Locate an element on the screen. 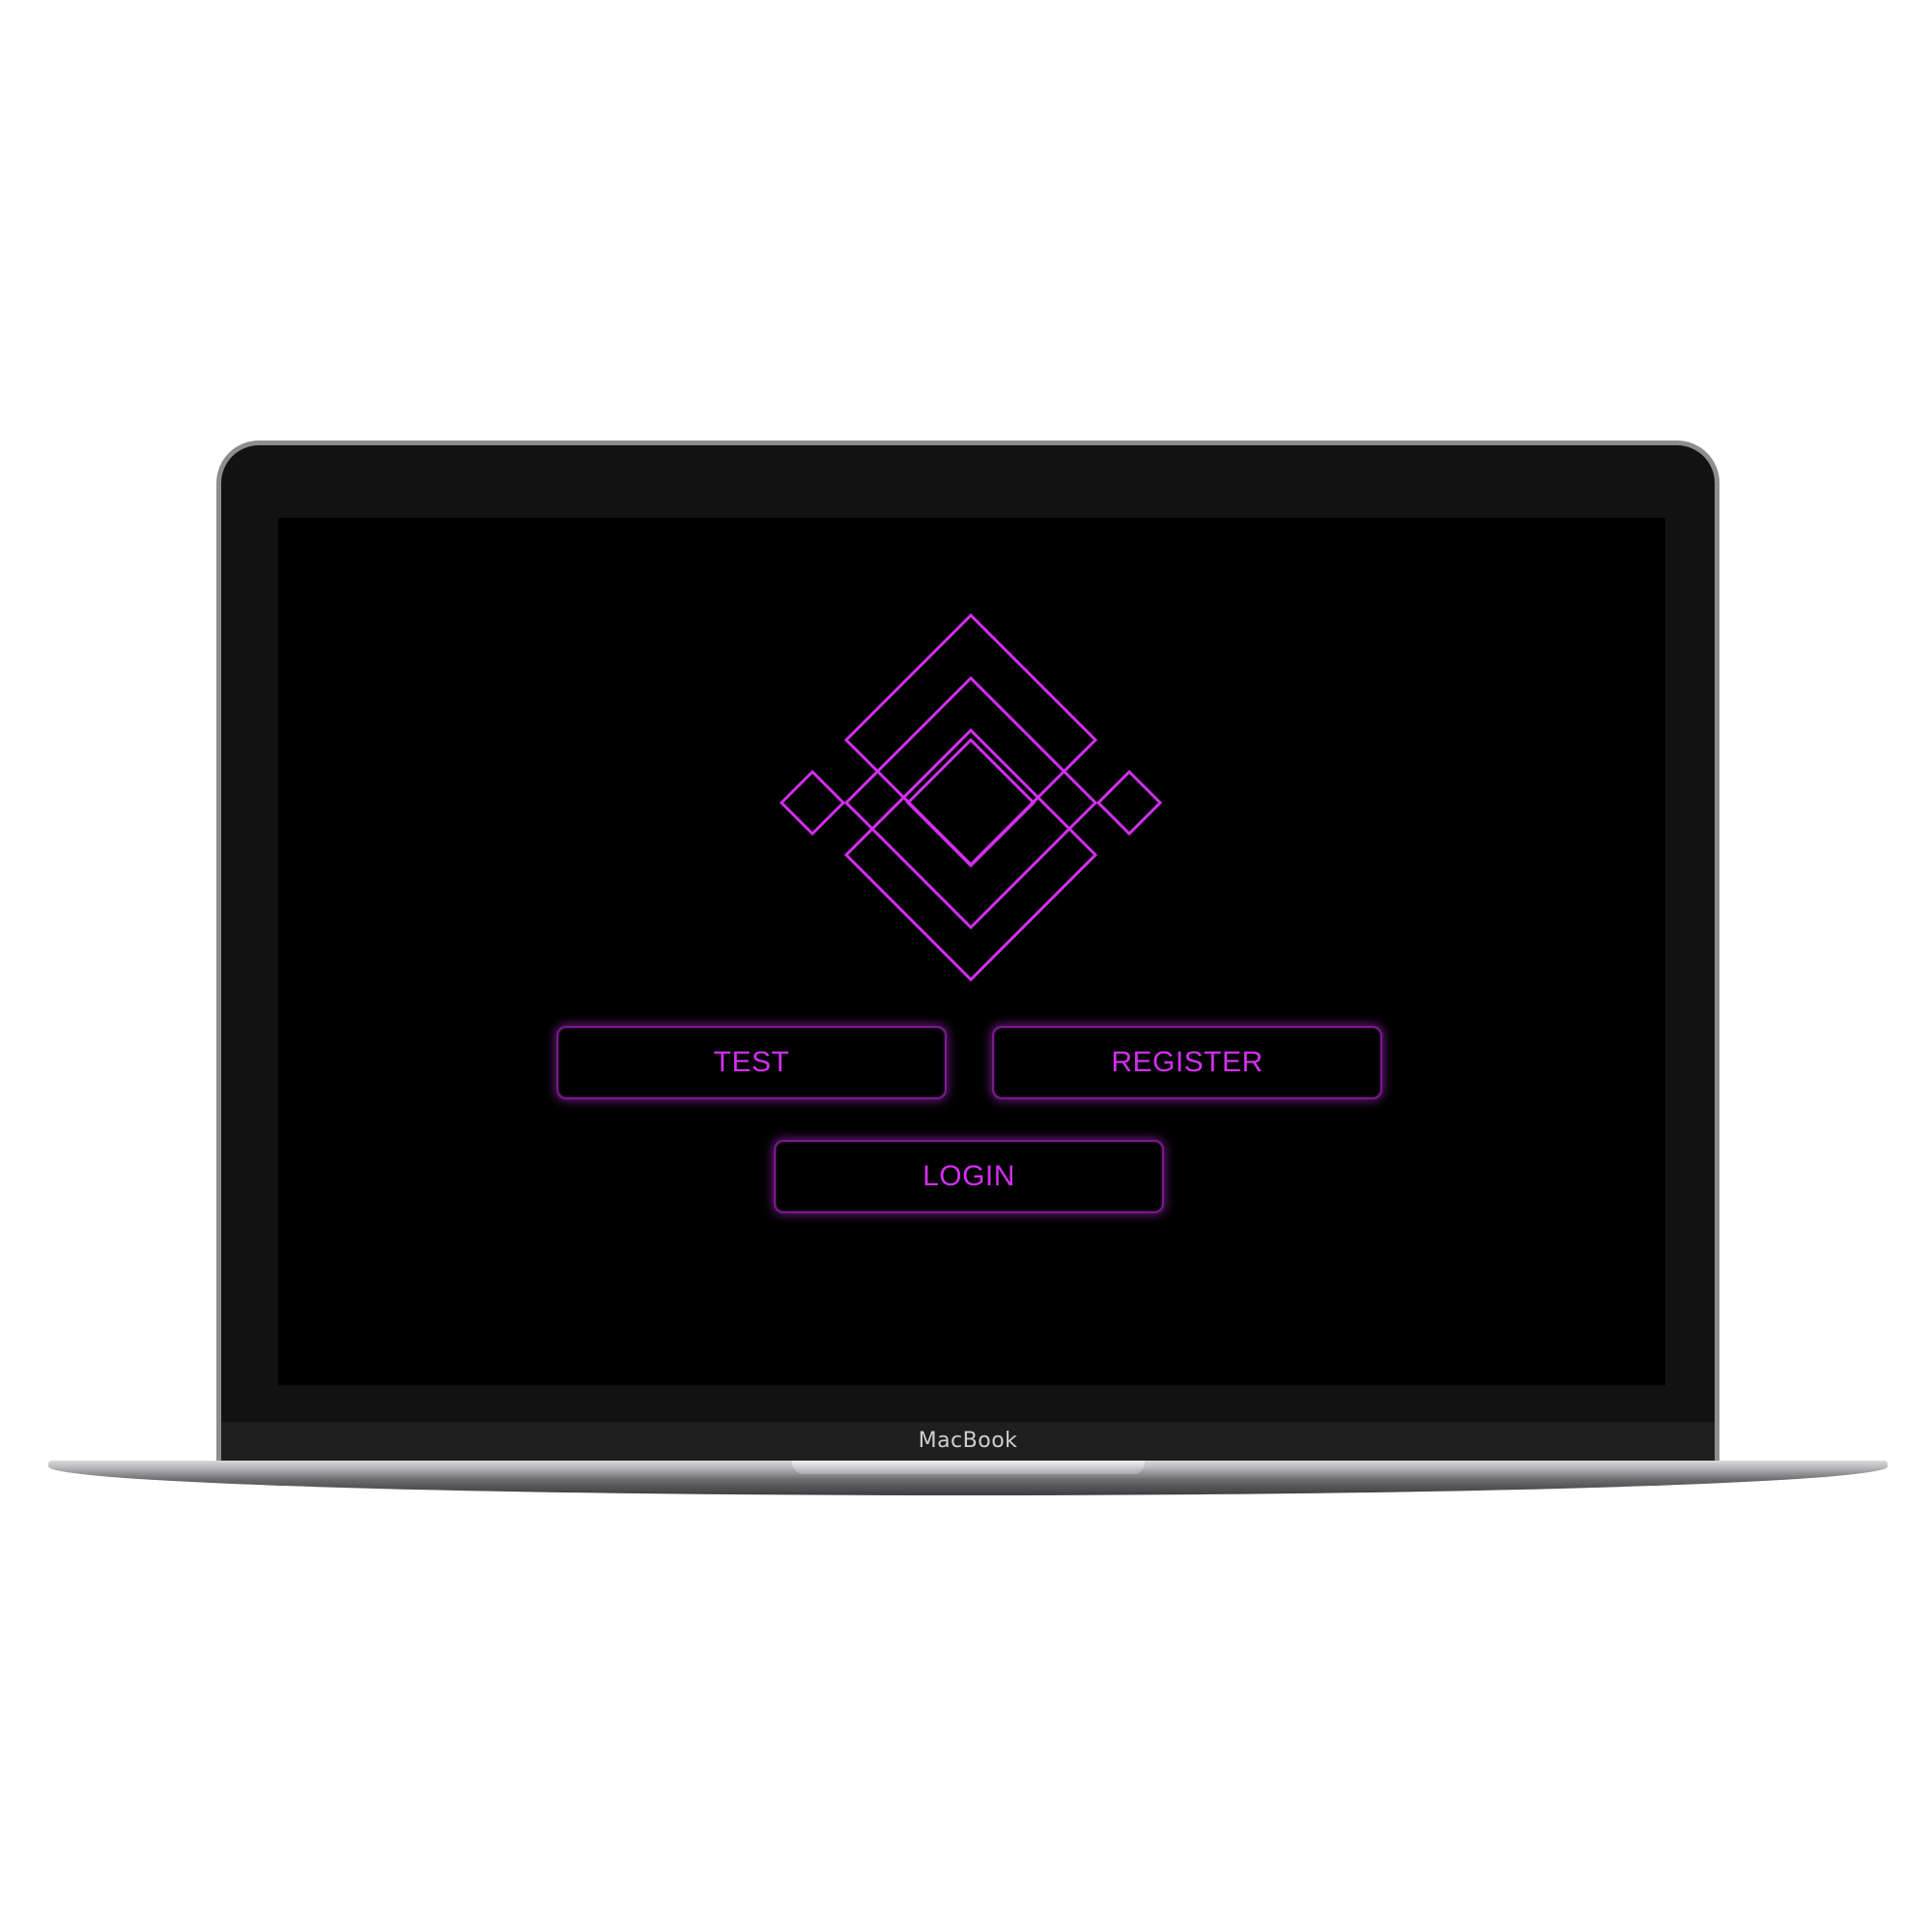  login-button: LOGIN is located at coordinates (969, 1176).